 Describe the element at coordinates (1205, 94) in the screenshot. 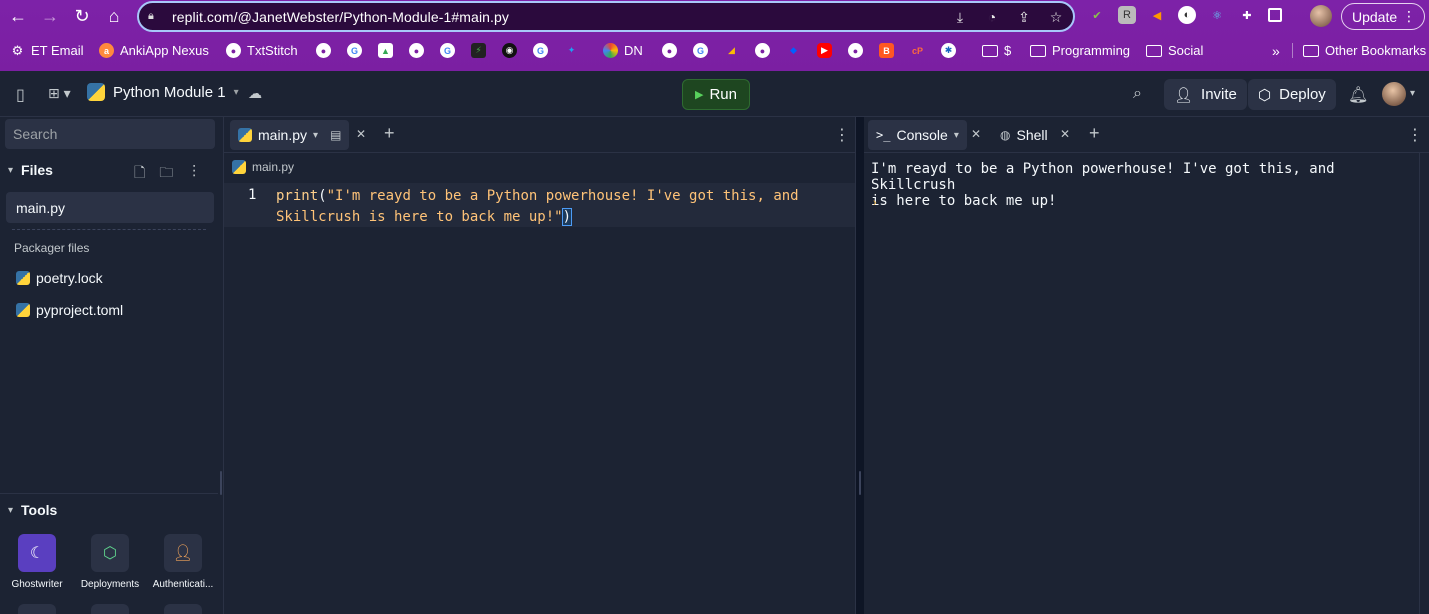

I see `invite-button: 👤︎ Invite` at that location.